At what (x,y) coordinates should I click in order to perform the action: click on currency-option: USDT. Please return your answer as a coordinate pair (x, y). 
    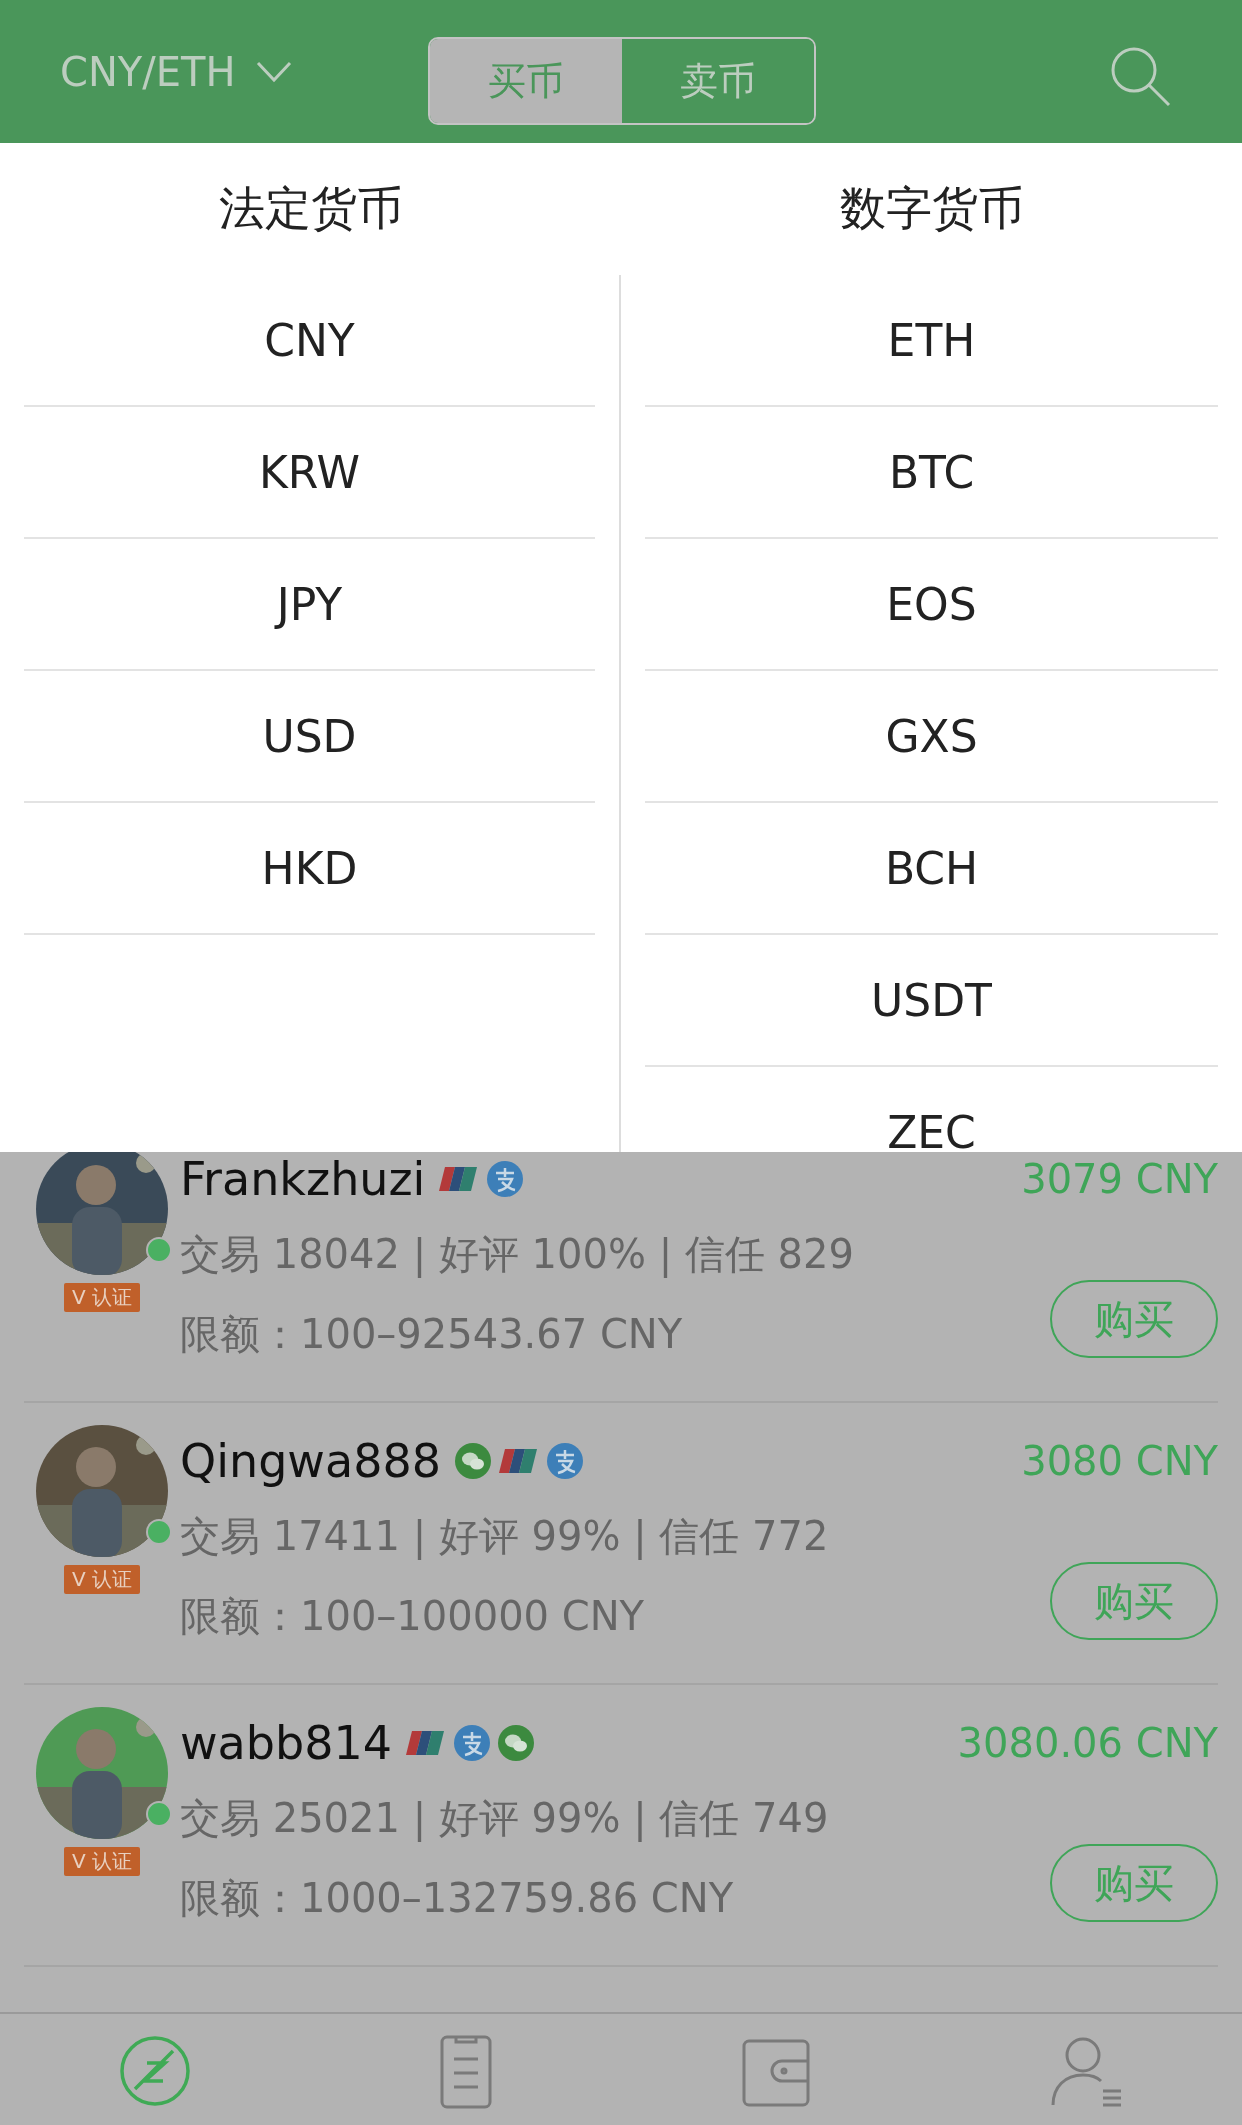
    Looking at the image, I should click on (931, 1001).